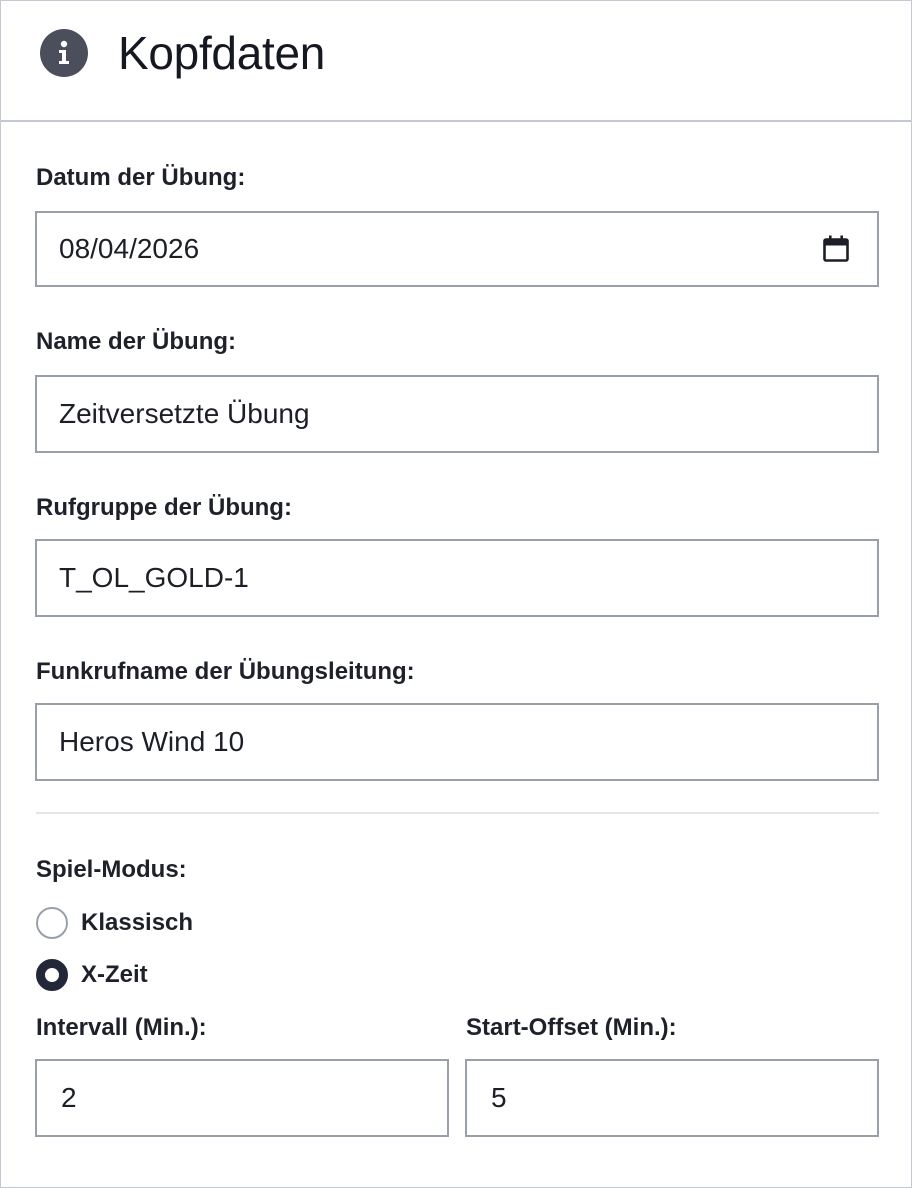  What do you see at coordinates (222, 53) in the screenshot?
I see `card-title: Kopfdaten` at bounding box center [222, 53].